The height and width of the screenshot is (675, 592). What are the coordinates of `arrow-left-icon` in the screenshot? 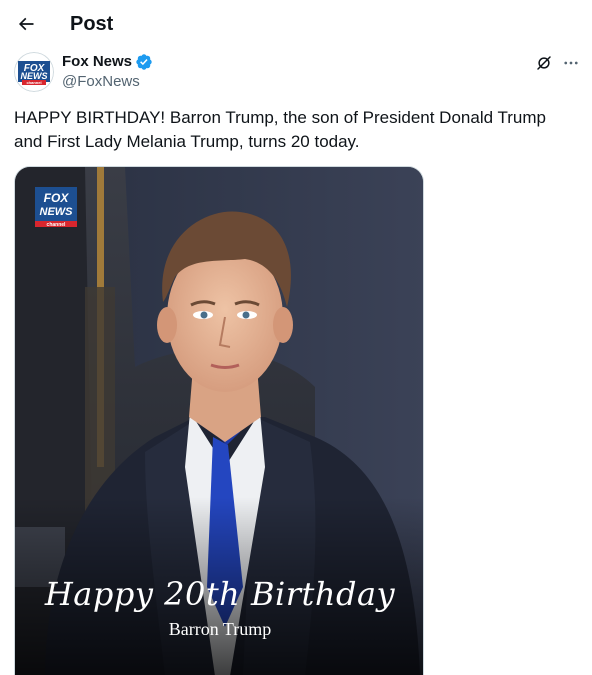 It's located at (26, 24).